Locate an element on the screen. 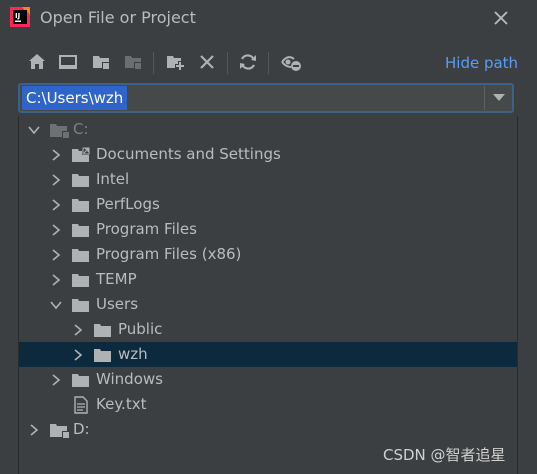 The height and width of the screenshot is (474, 537). tree-row-windows: Windows is located at coordinates (268, 379).